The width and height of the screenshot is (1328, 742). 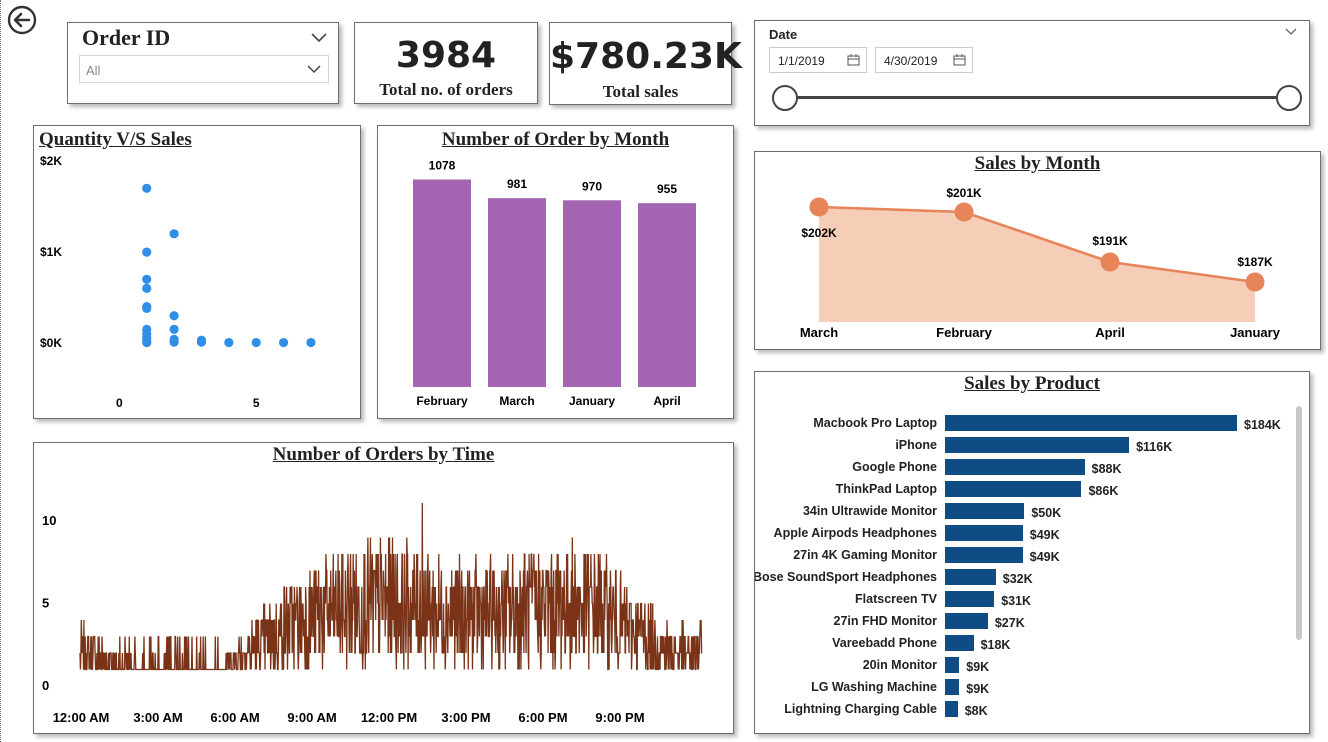 I want to click on end-date-value: 4/30/2019, so click(x=911, y=61).